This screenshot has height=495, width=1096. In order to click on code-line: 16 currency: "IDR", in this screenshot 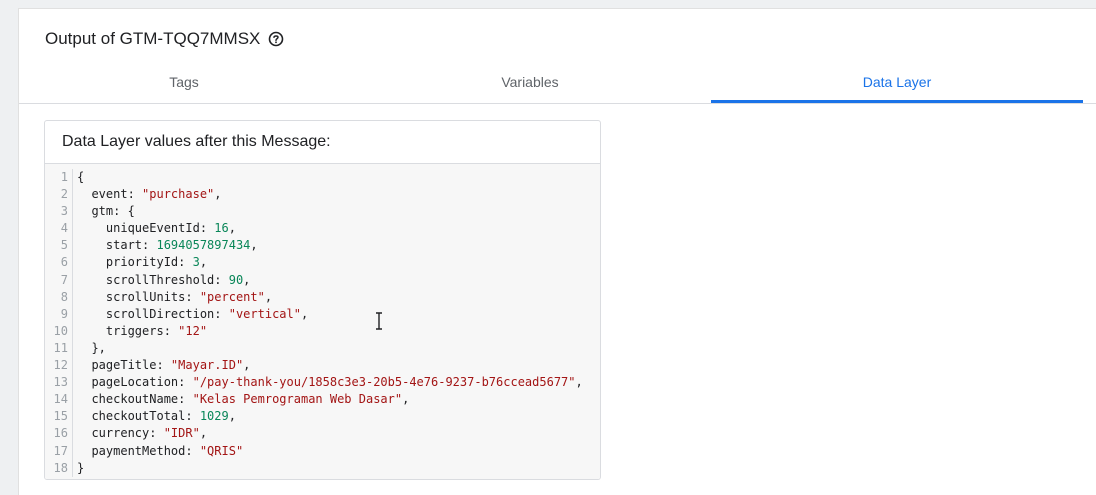, I will do `click(322, 434)`.